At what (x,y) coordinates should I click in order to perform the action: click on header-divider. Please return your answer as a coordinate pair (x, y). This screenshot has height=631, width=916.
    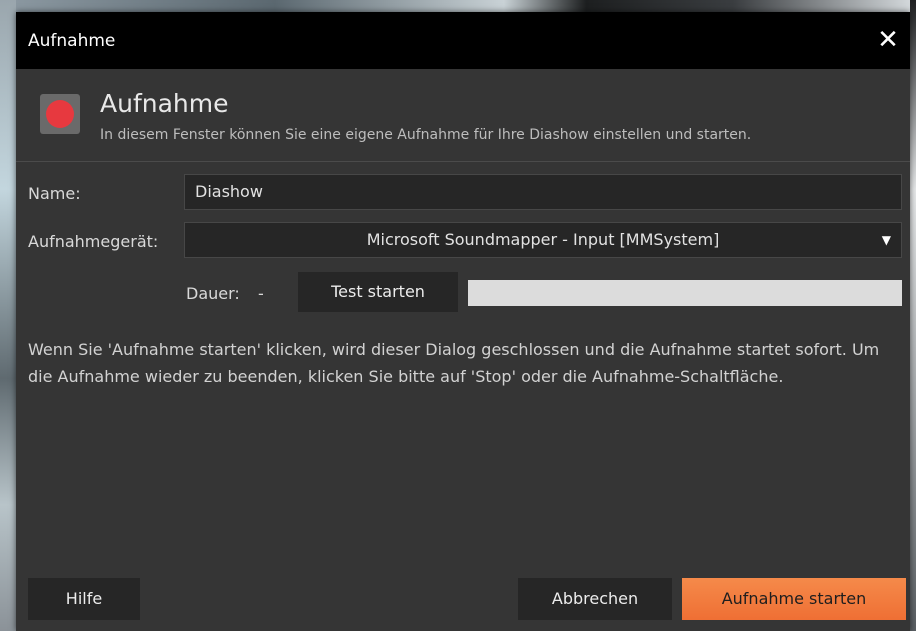
    Looking at the image, I should click on (463, 161).